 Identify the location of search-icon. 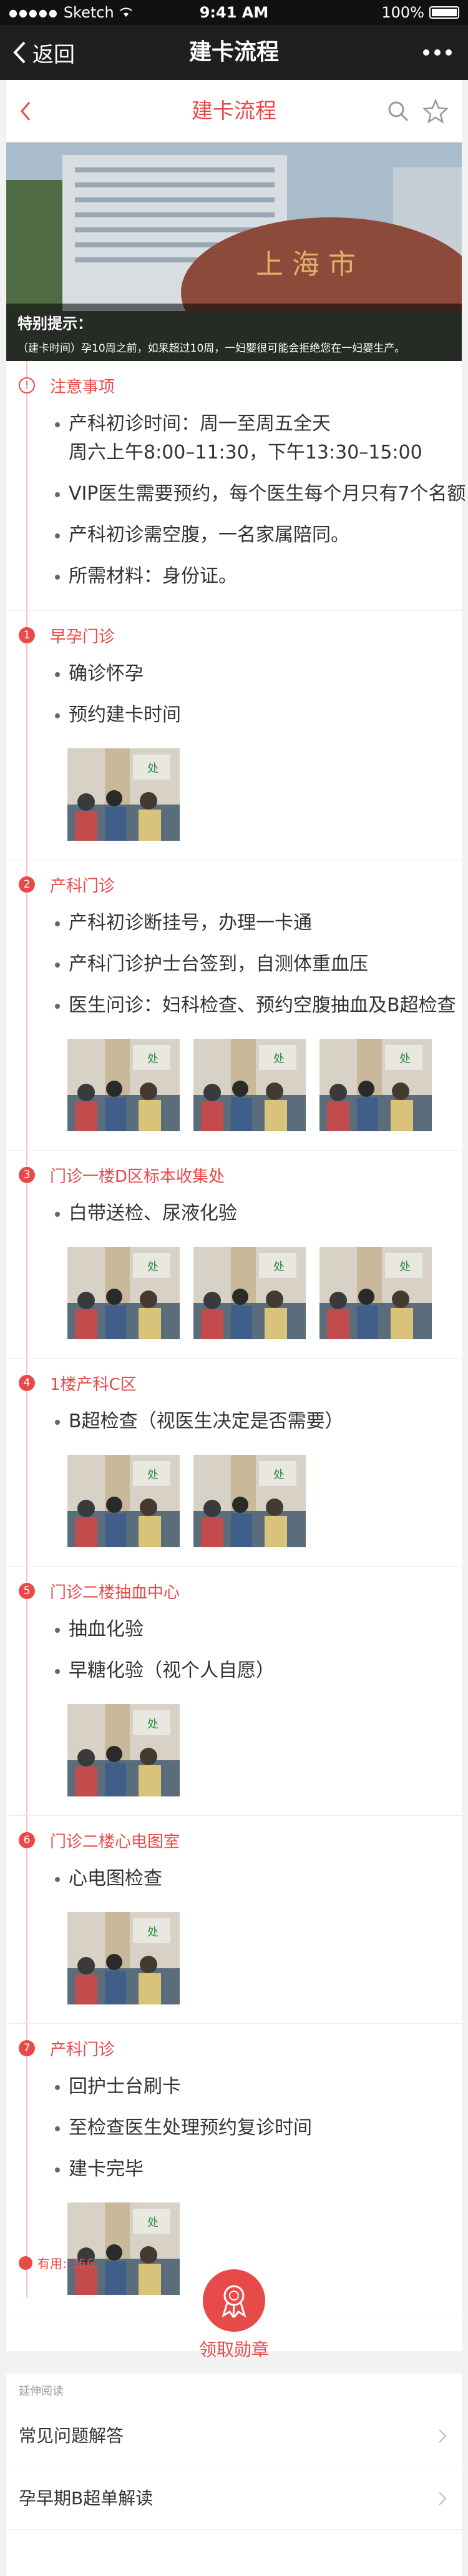
(398, 111).